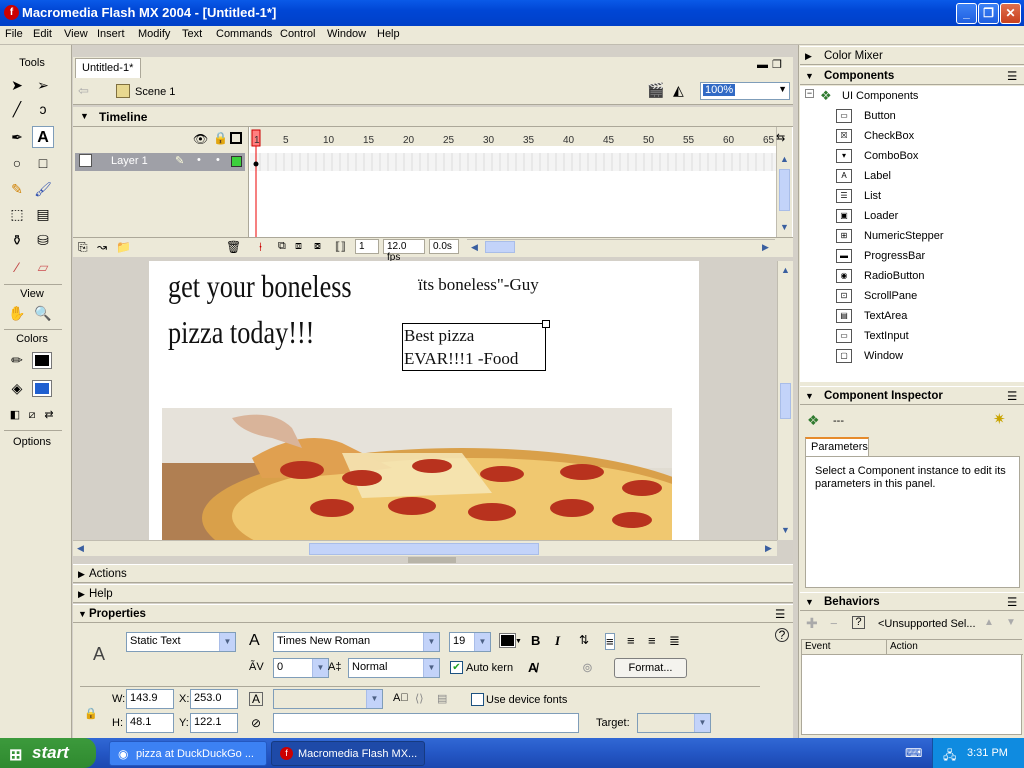 Image resolution: width=1024 pixels, height=768 pixels. What do you see at coordinates (43, 214) in the screenshot?
I see `fill-transform-tool-icon: ▤` at bounding box center [43, 214].